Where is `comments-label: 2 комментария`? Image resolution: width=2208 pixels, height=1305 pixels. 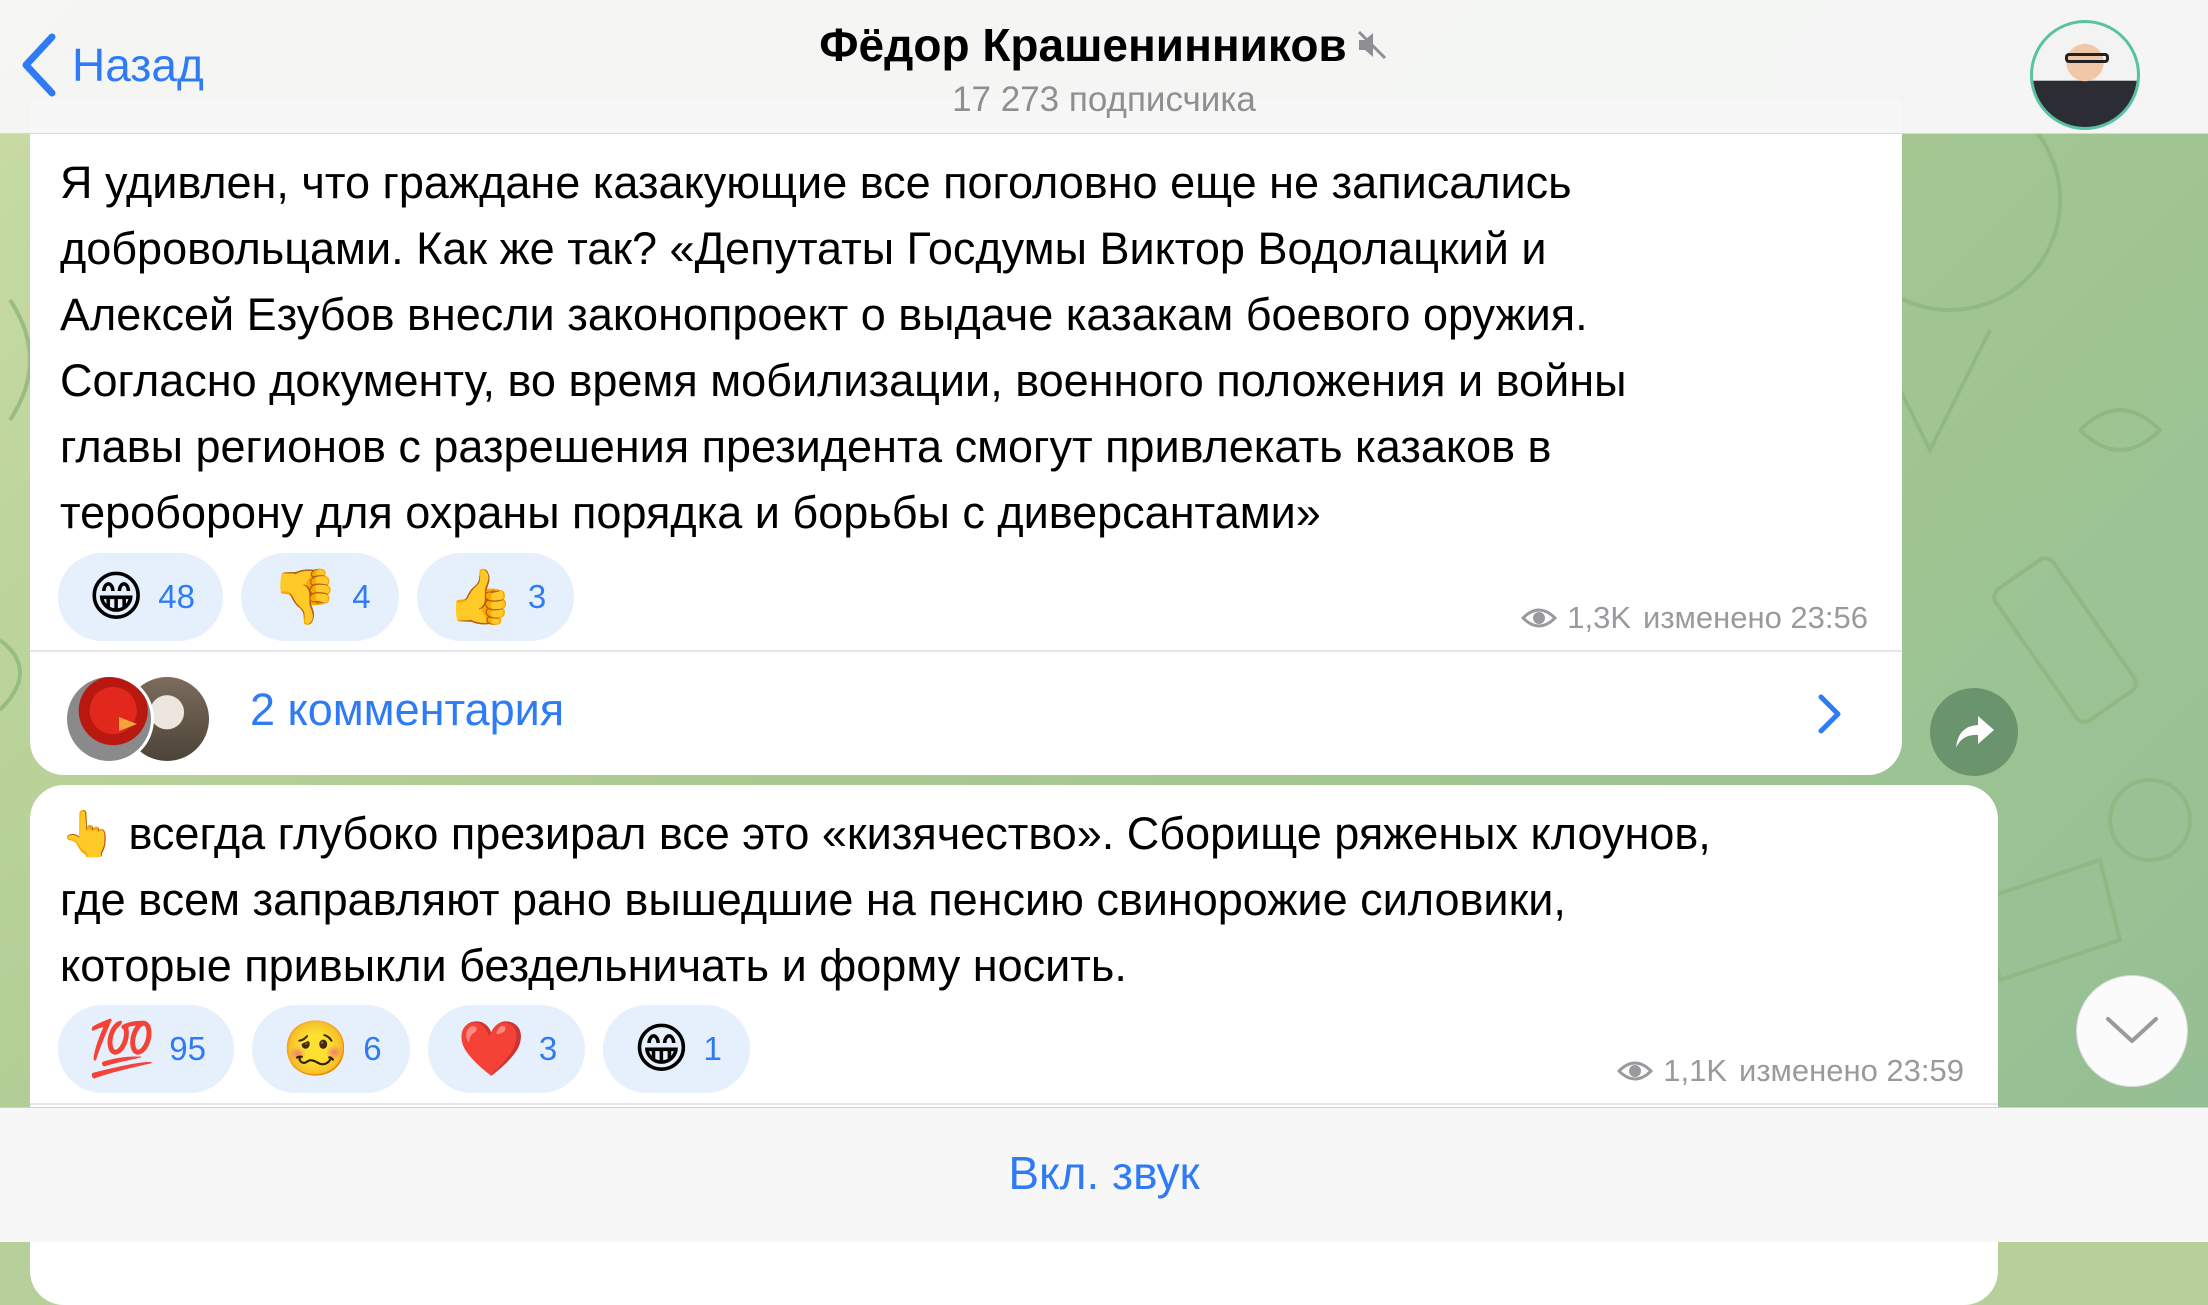 comments-label: 2 комментария is located at coordinates (407, 709).